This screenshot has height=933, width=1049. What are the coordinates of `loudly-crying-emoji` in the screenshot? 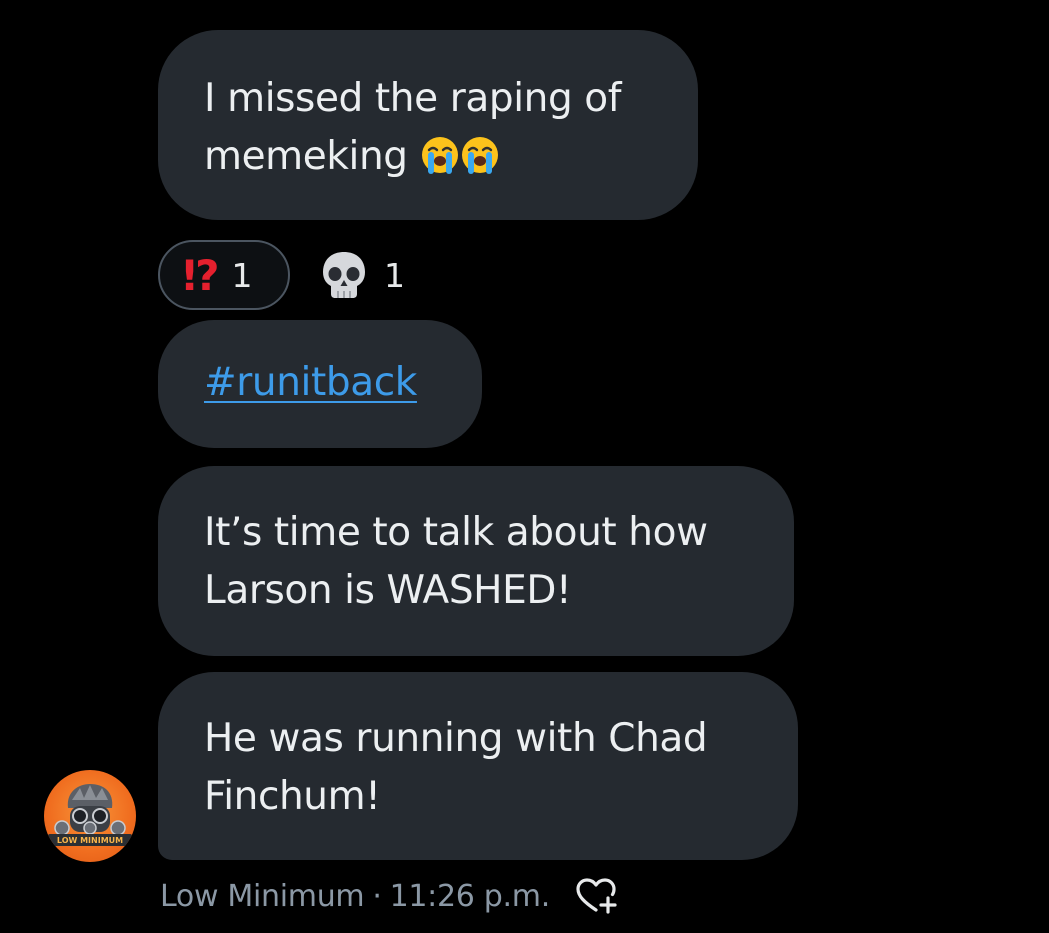 It's located at (454, 156).